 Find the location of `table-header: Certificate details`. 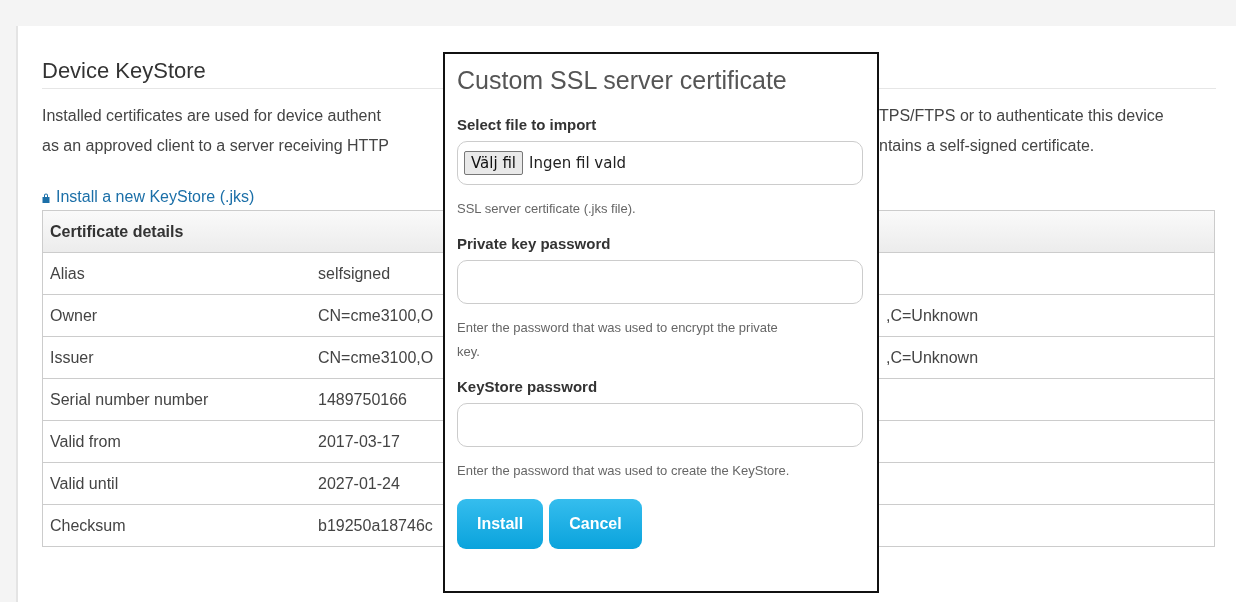

table-header: Certificate details is located at coordinates (117, 231).